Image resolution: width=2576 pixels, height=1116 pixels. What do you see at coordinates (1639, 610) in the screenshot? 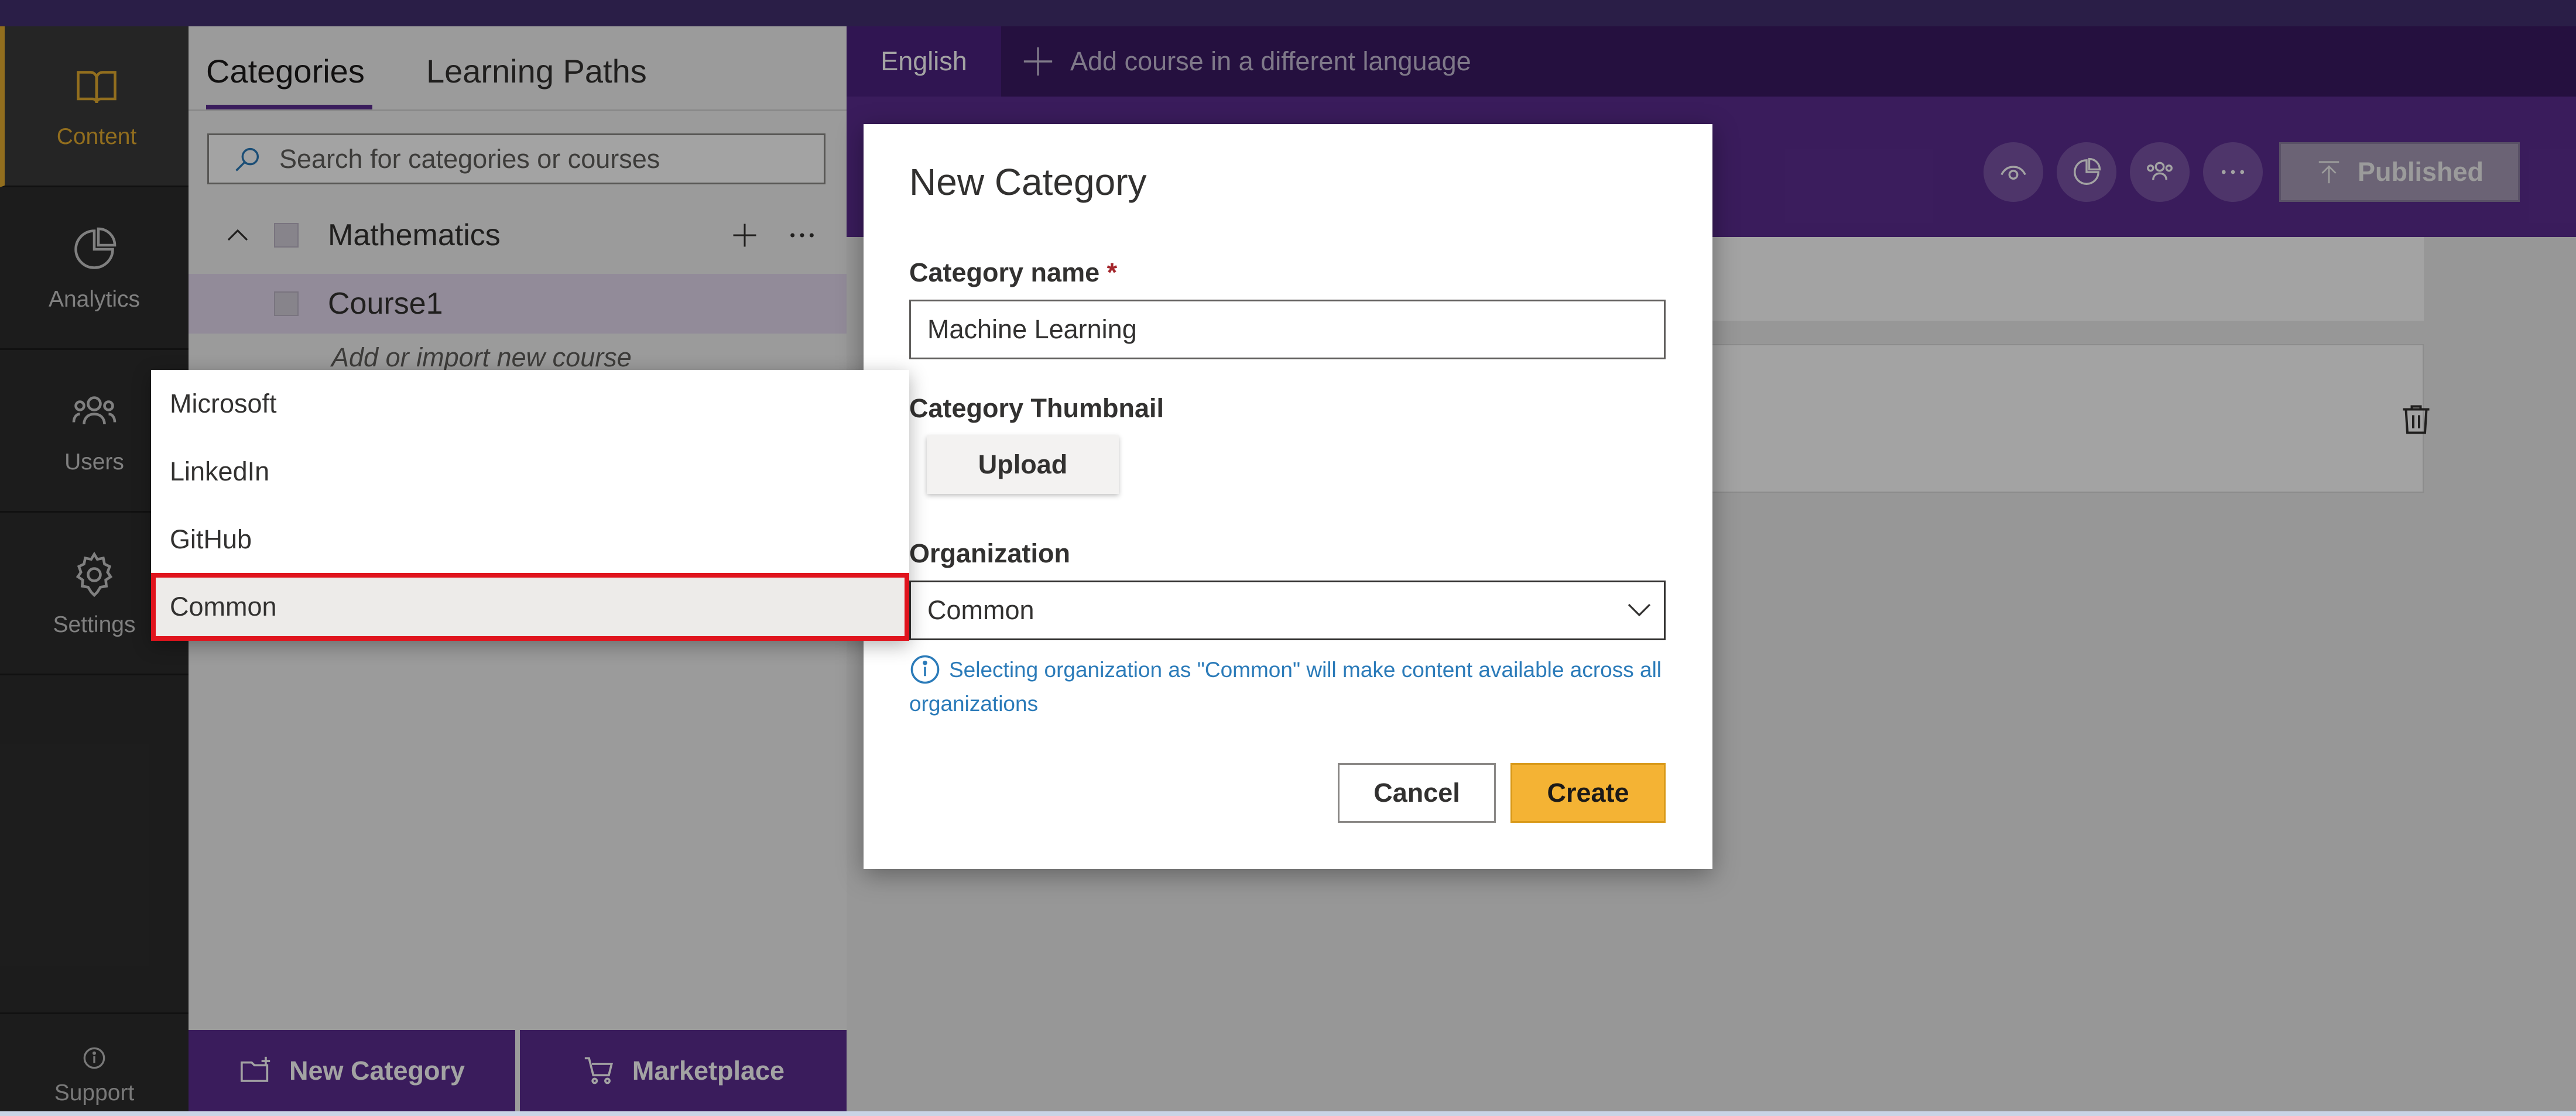
I see `chevron-down-icon` at bounding box center [1639, 610].